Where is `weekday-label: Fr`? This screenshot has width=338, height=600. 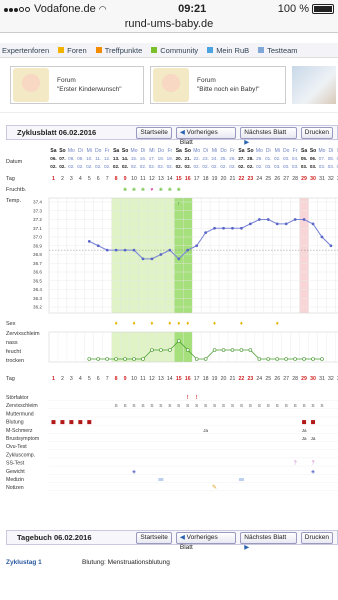 weekday-label: Fr is located at coordinates (107, 151).